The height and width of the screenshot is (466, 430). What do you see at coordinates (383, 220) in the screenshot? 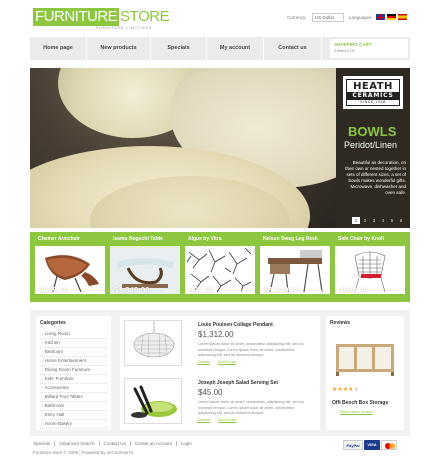
I see `pager-item: 4` at bounding box center [383, 220].